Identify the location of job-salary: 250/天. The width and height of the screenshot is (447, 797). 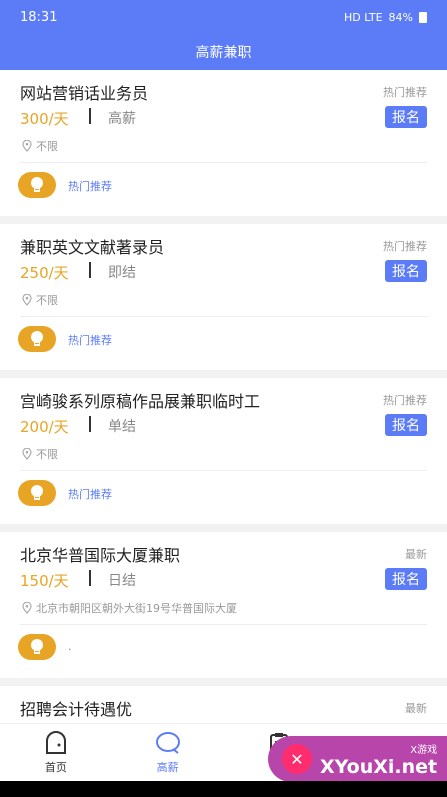
(44, 273).